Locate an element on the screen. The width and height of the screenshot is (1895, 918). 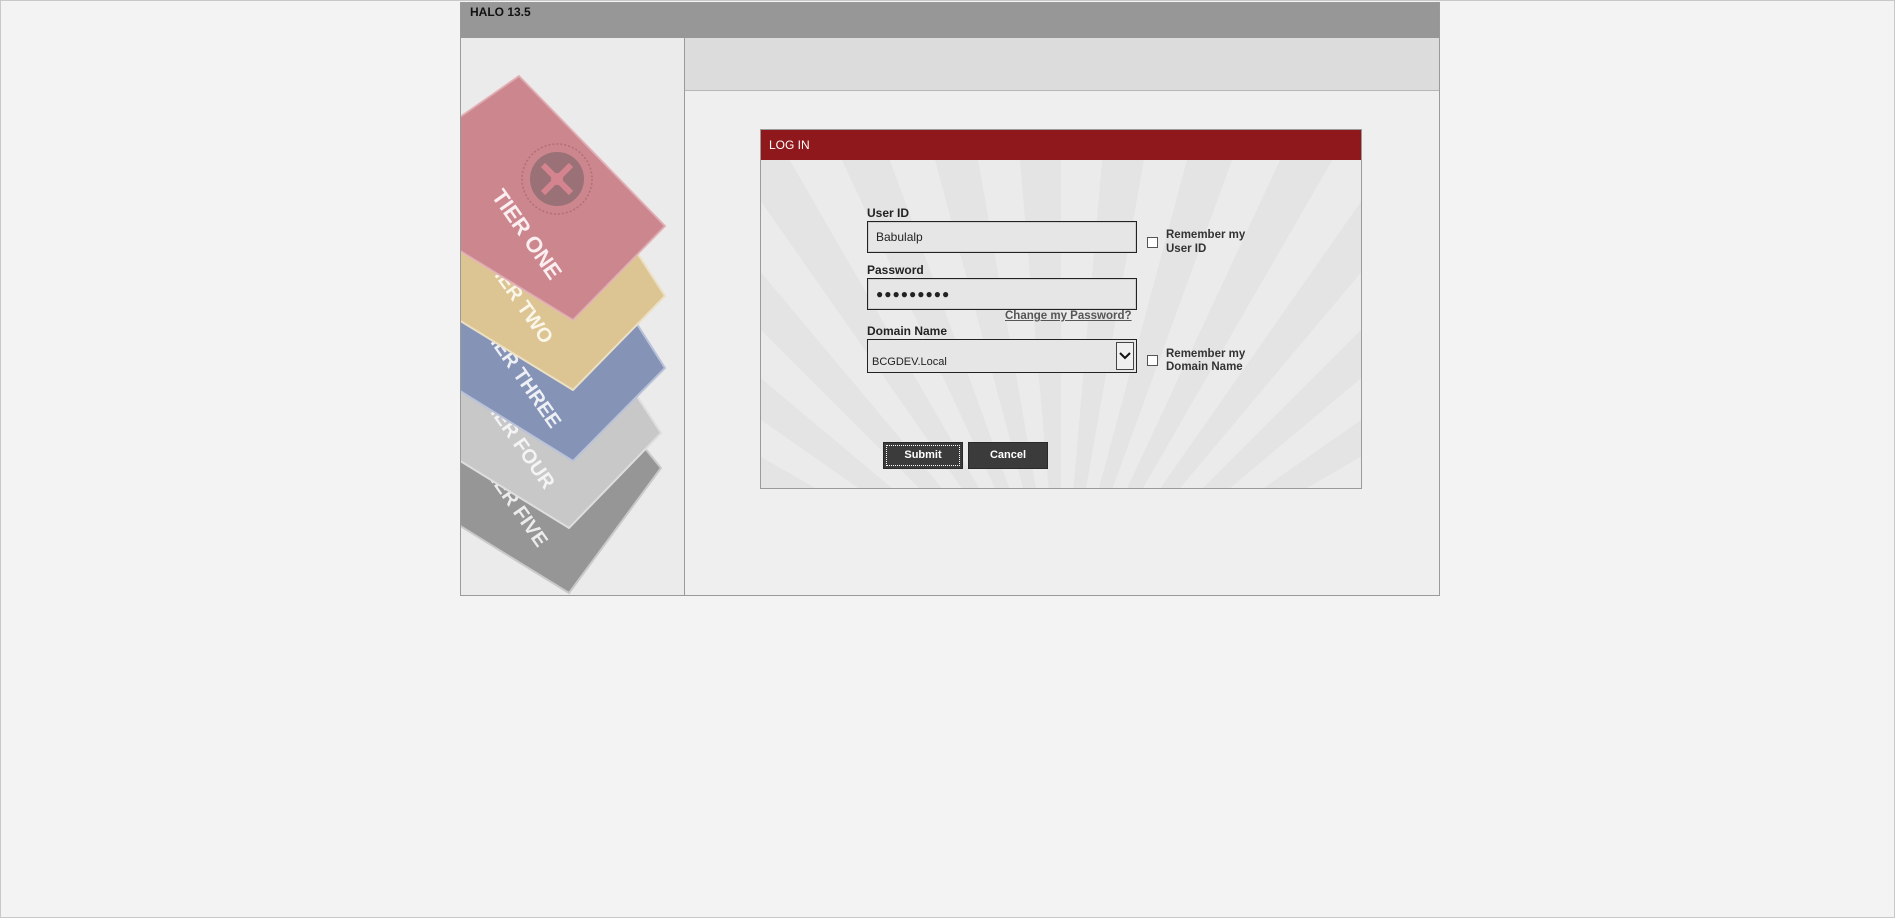
remember-user-id-label-line1: Remember my is located at coordinates (1206, 235).